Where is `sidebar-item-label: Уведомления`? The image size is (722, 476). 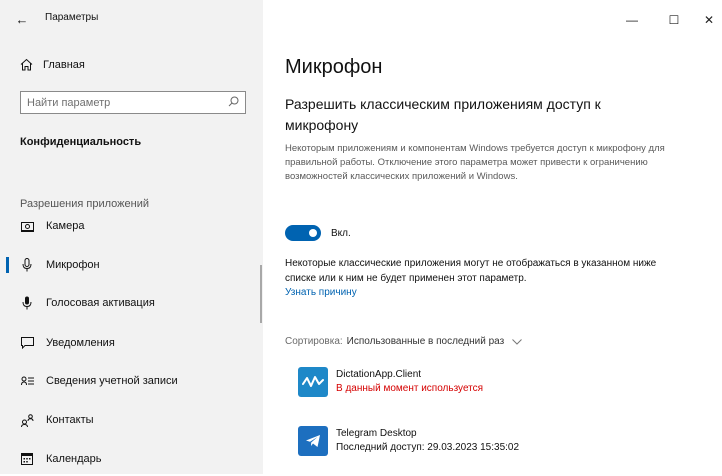 sidebar-item-label: Уведомления is located at coordinates (80, 343).